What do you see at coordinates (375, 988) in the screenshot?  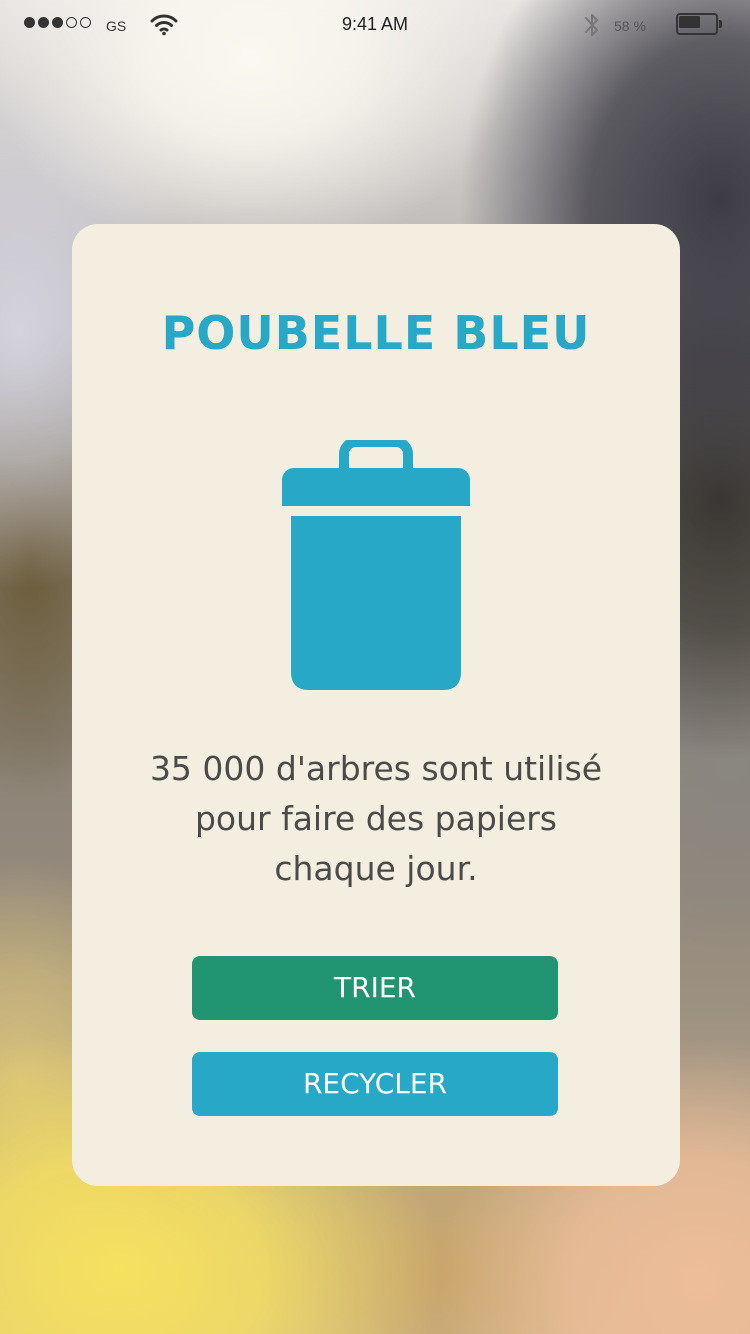 I see `sort-button: TRIER` at bounding box center [375, 988].